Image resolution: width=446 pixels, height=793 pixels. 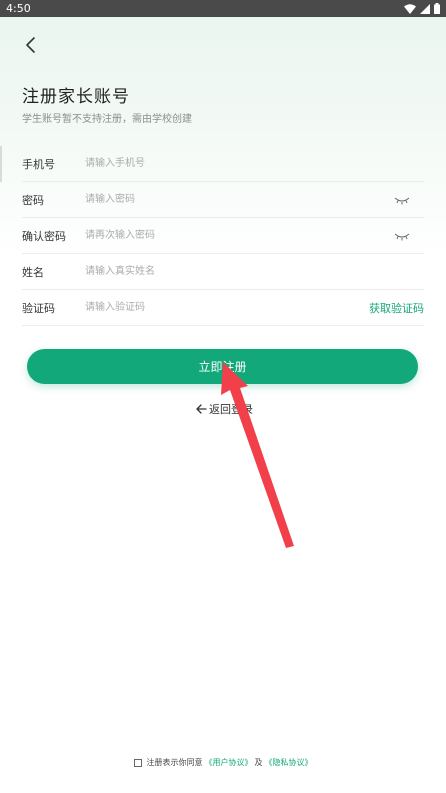 I want to click on phone-label: 手机号, so click(x=38, y=164).